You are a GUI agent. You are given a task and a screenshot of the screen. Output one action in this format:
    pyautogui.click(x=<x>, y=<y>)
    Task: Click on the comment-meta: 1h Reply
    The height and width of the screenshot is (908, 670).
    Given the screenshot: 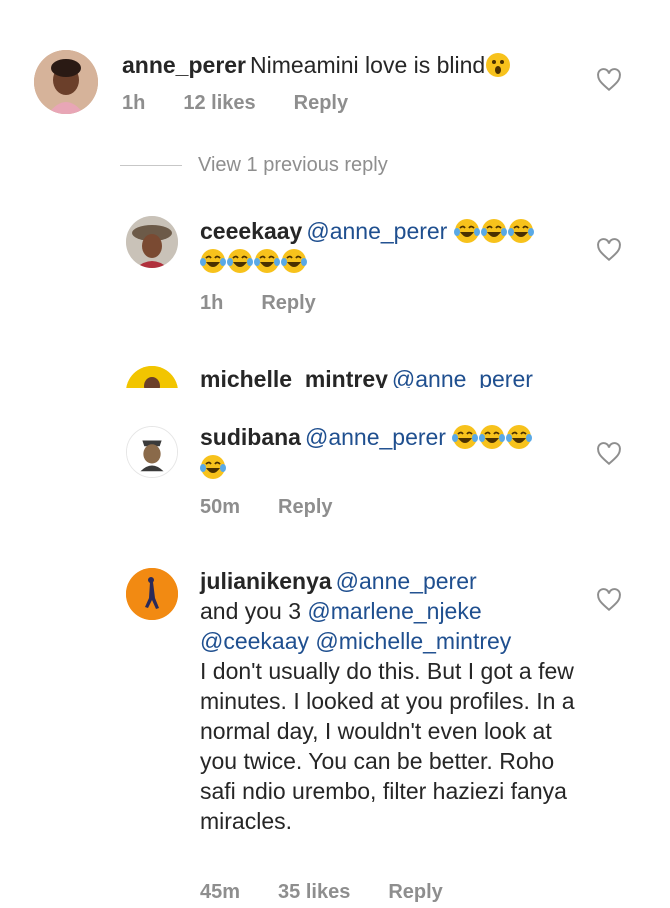 What is the action you would take?
    pyautogui.click(x=277, y=303)
    